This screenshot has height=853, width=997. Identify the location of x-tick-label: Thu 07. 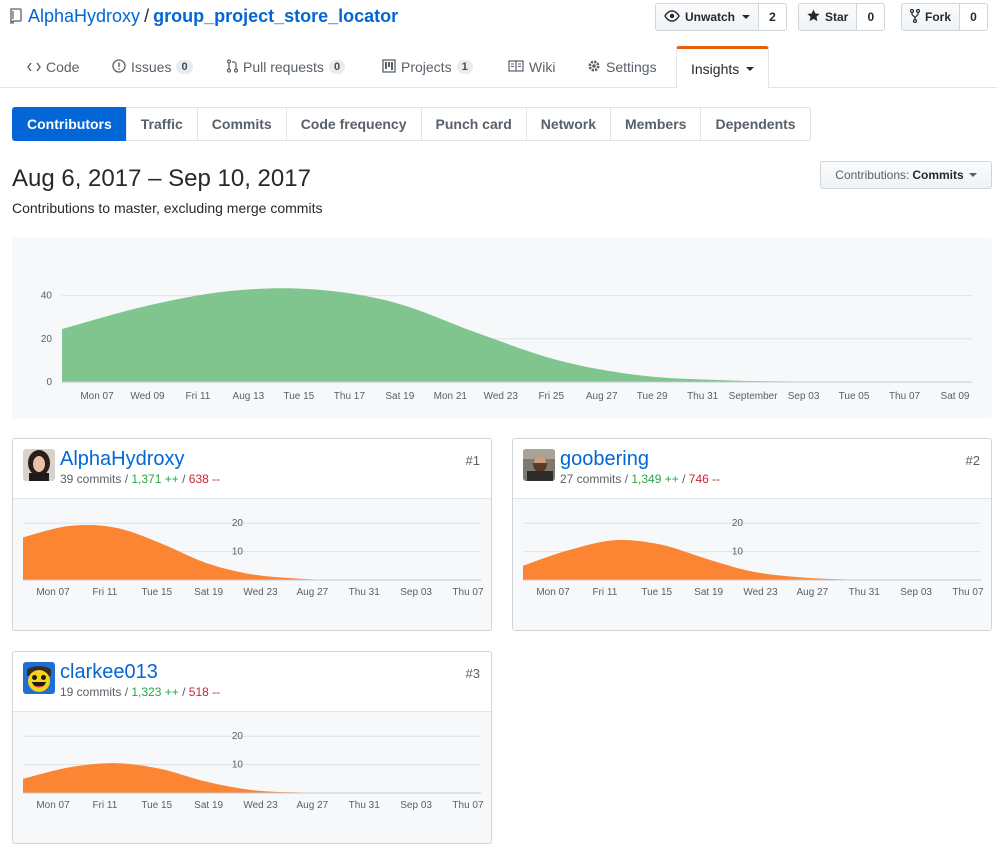
(905, 396).